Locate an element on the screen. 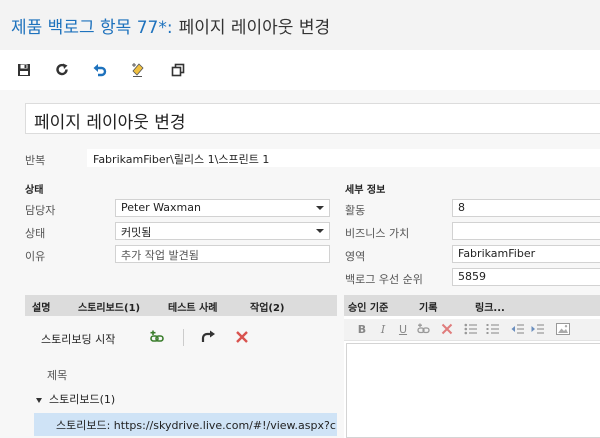 Image resolution: width=600 pixels, height=438 pixels. tab-test-cases: 테스트 사례 is located at coordinates (192, 306).